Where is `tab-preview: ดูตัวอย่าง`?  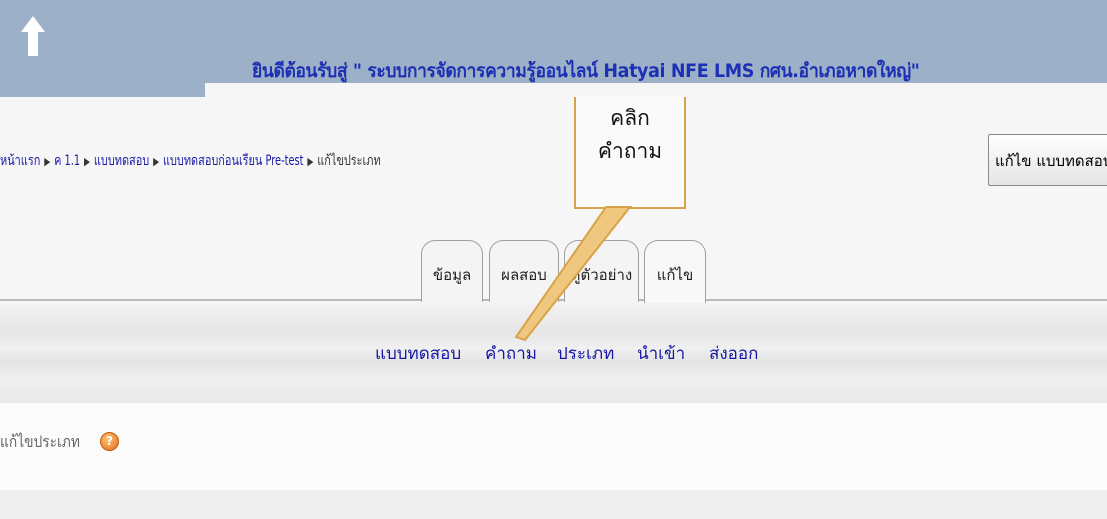 tab-preview: ดูตัวอย่าง is located at coordinates (601, 271).